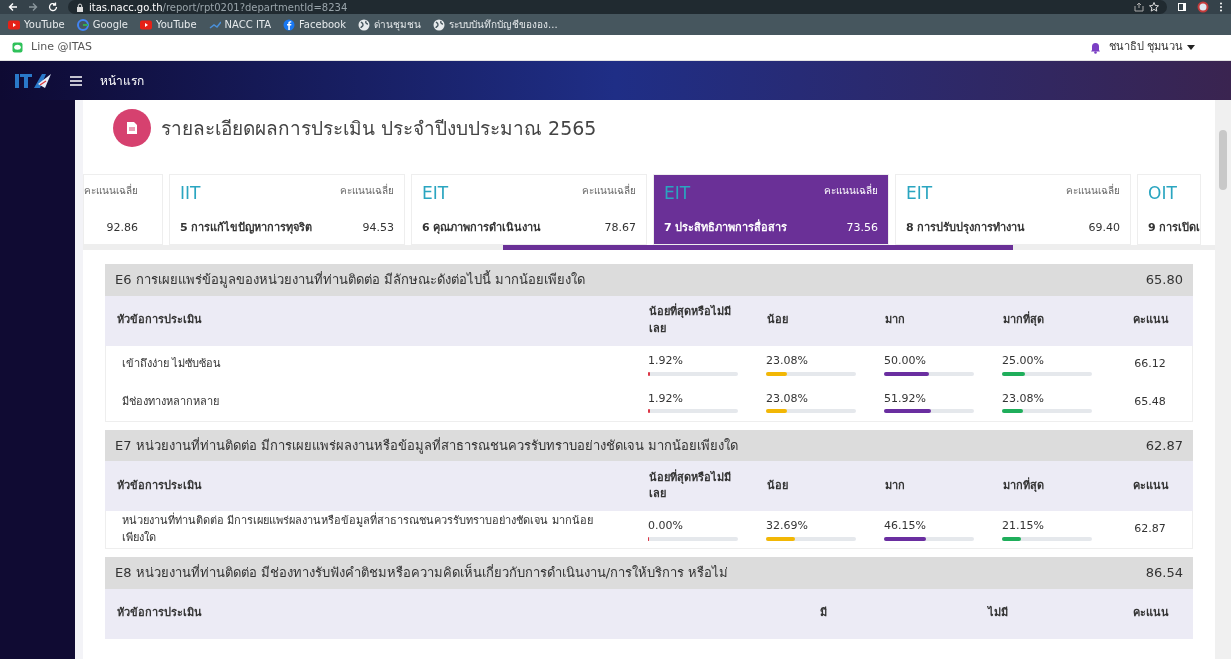  Describe the element at coordinates (33, 80) in the screenshot. I see `logo-drawing` at that location.